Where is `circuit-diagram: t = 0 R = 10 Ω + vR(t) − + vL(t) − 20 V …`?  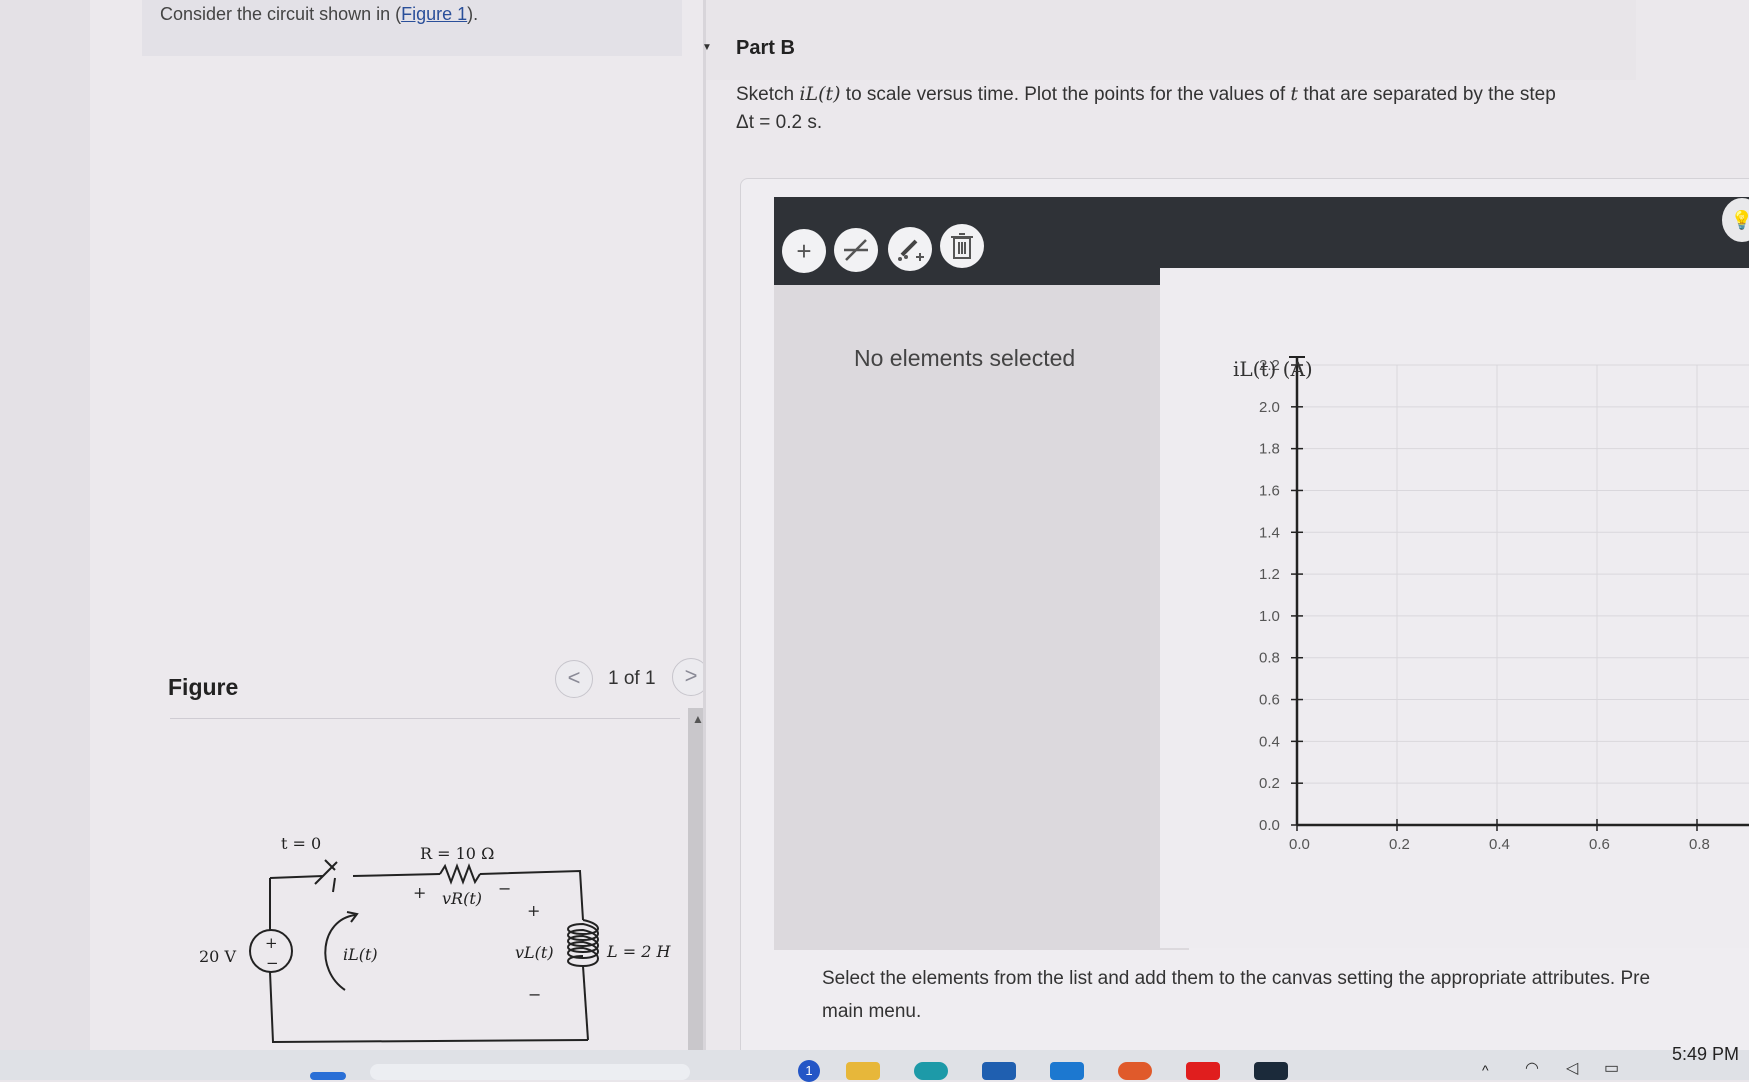 circuit-diagram: t = 0 R = 10 Ω + vR(t) − + vL(t) − 20 V … is located at coordinates (435, 939).